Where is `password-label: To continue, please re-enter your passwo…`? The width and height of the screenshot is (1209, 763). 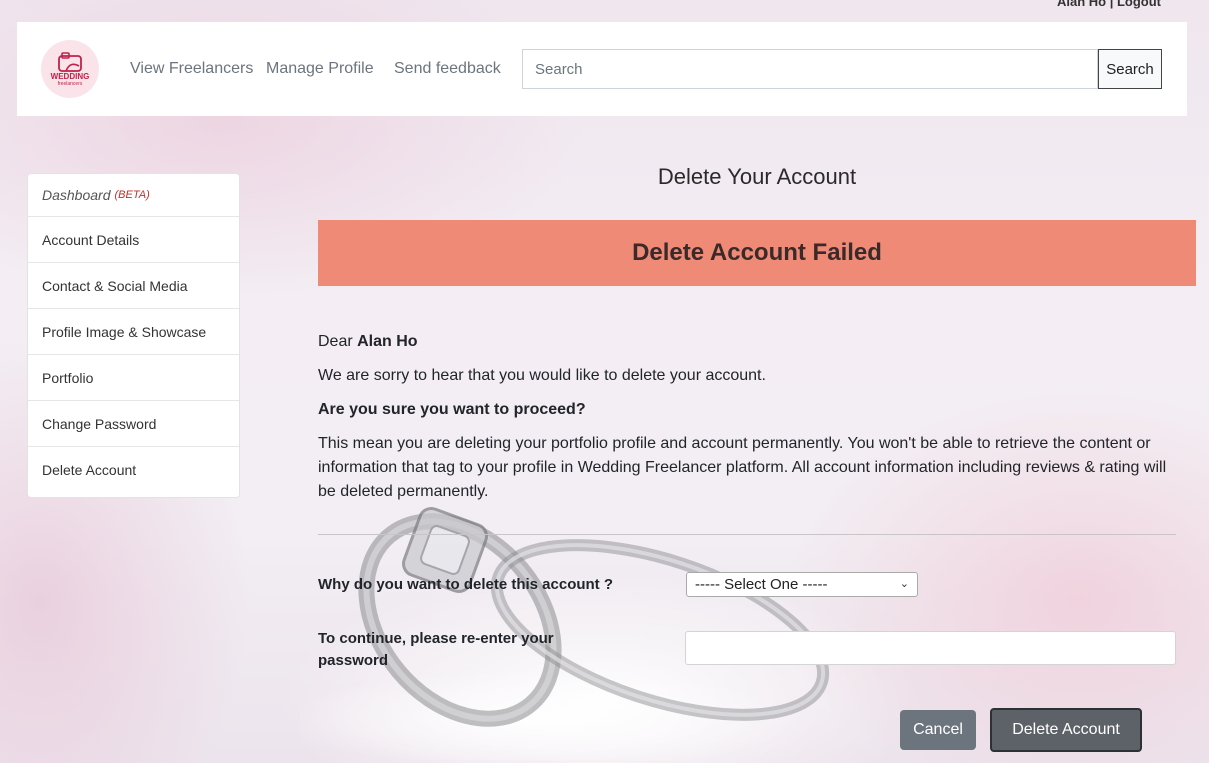
password-label: To continue, please re-enter your passwo… is located at coordinates (436, 649).